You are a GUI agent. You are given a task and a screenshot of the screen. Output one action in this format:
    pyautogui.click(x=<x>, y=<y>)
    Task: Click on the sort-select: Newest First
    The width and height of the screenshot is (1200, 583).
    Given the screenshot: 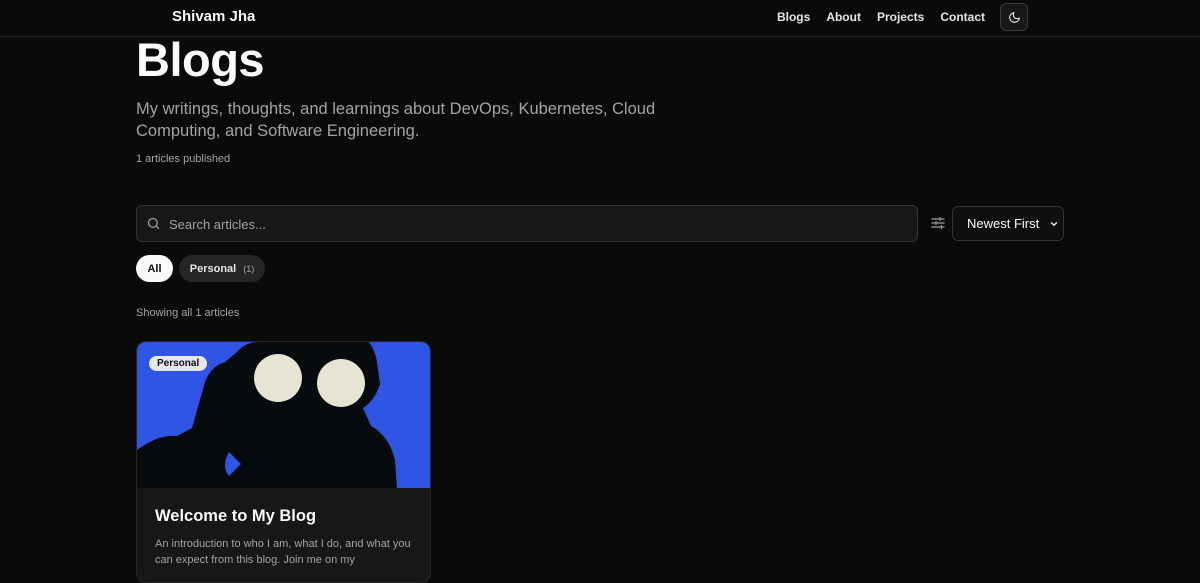 What is the action you would take?
    pyautogui.click(x=1008, y=223)
    